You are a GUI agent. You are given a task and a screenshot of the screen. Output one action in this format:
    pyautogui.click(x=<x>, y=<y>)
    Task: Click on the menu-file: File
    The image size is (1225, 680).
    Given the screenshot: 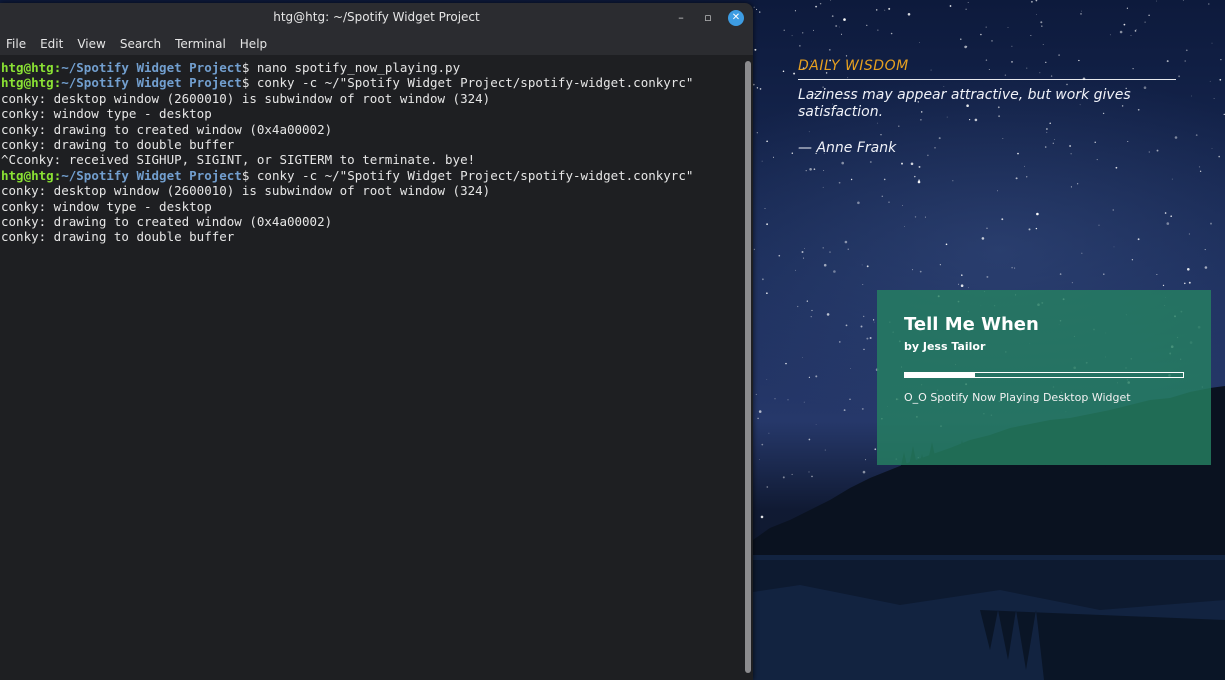 What is the action you would take?
    pyautogui.click(x=16, y=44)
    